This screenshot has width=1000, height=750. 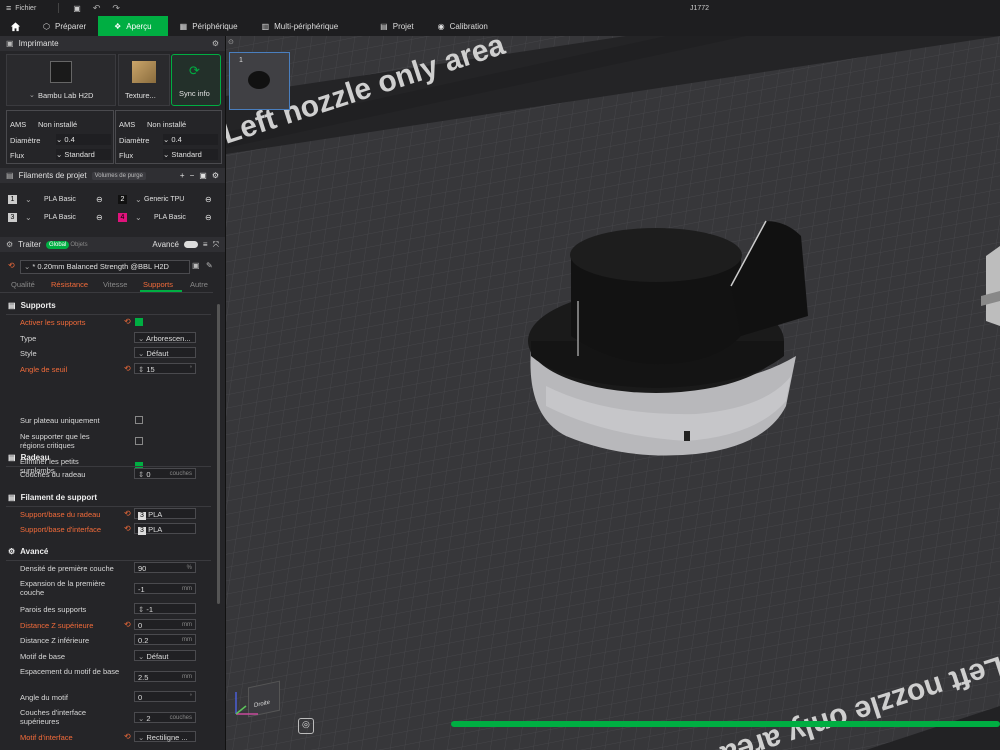 I want to click on settings-gear-icon: ⚙, so click(x=215, y=43).